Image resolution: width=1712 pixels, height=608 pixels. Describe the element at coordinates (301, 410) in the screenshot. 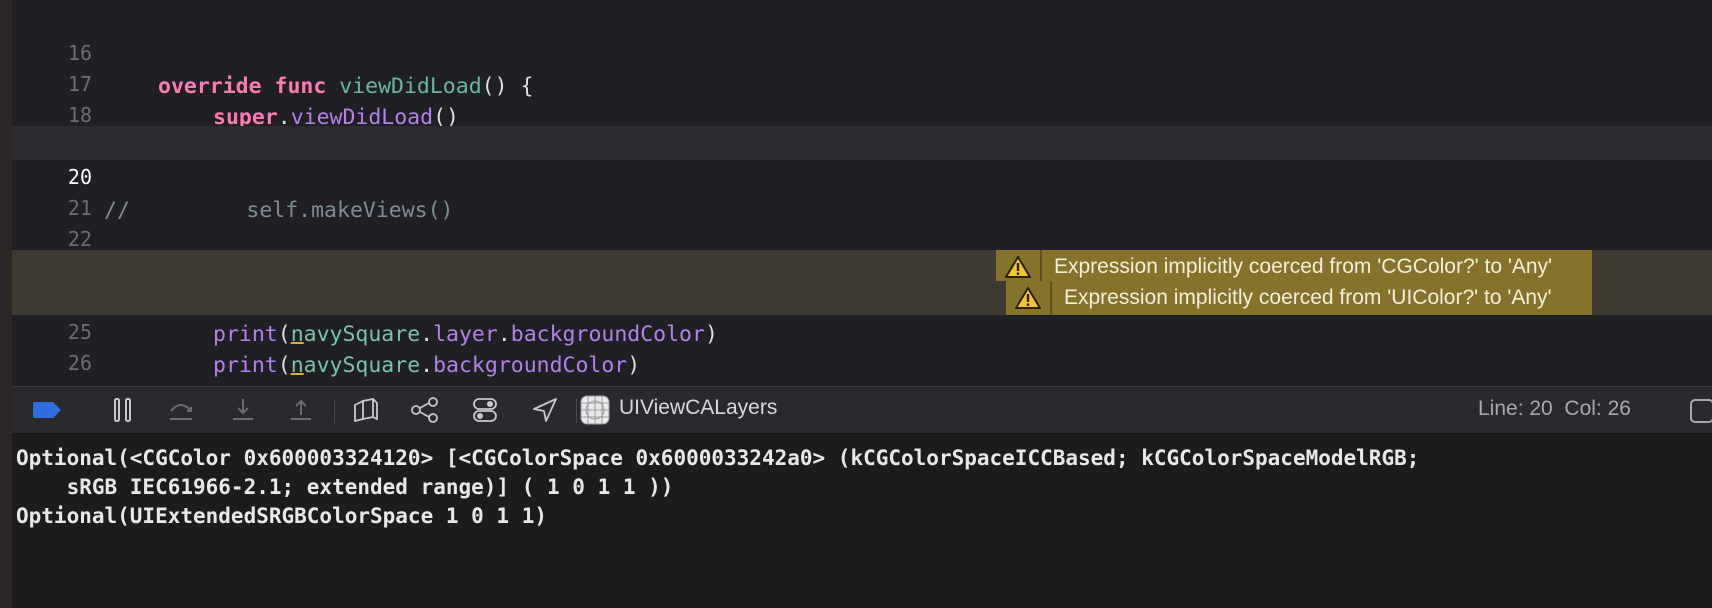

I see `step-out-icon` at that location.